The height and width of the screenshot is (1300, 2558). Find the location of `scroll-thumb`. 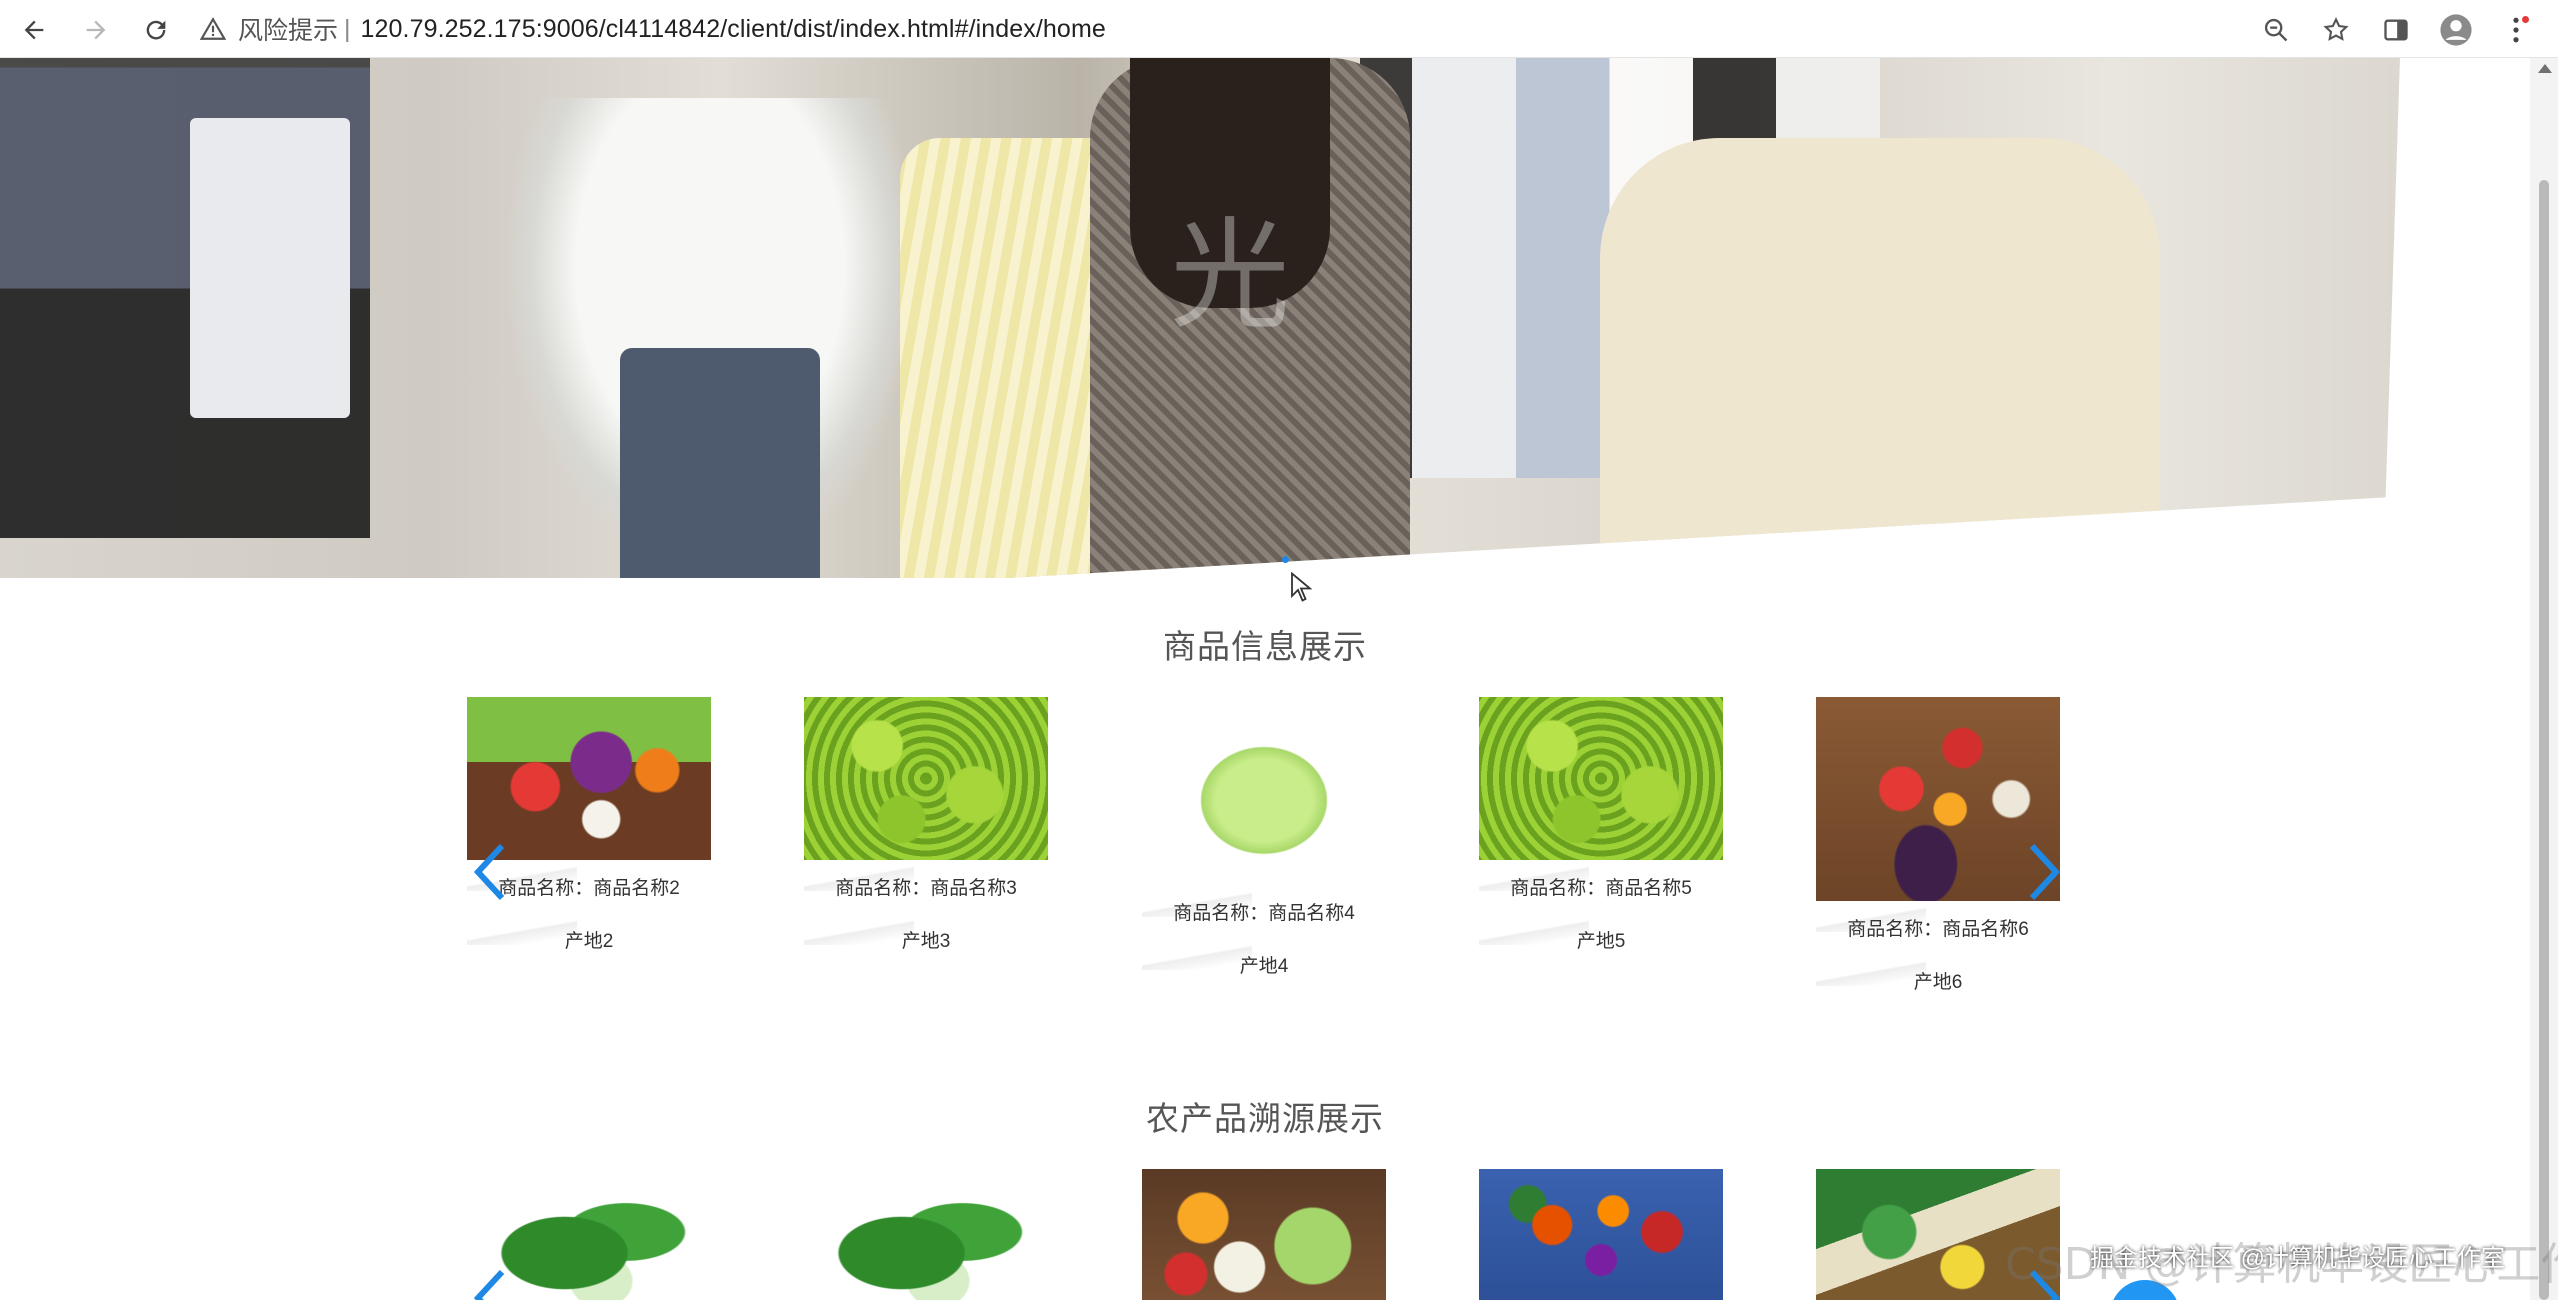

scroll-thumb is located at coordinates (2544, 740).